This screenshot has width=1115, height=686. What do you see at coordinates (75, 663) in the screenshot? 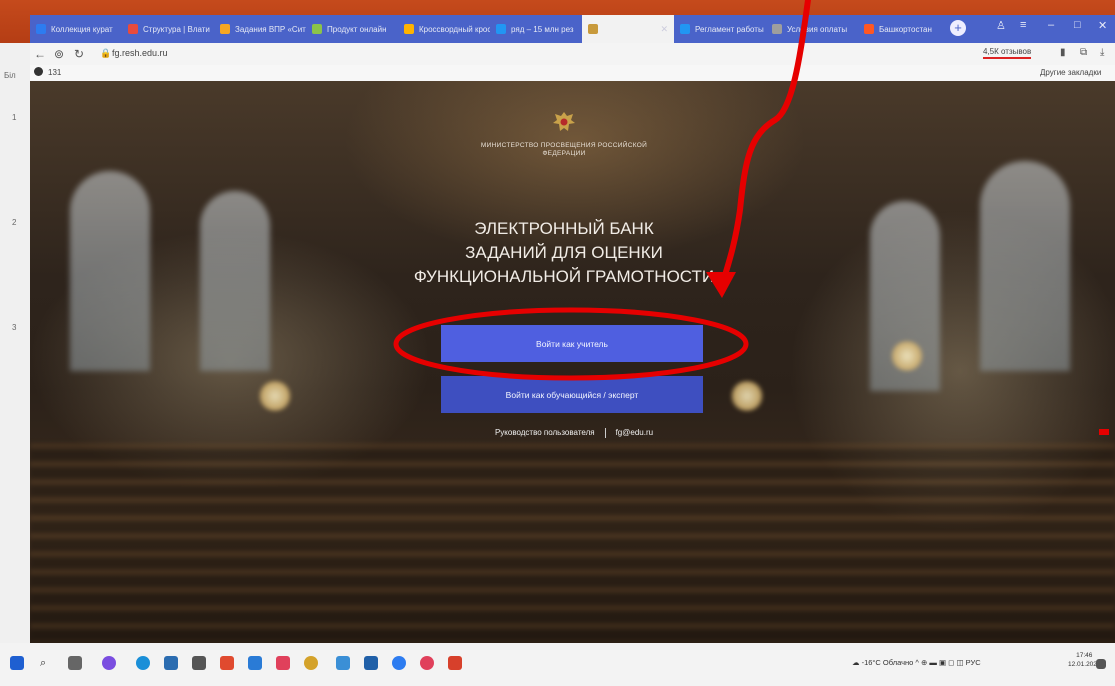
I see `task-view-icon` at bounding box center [75, 663].